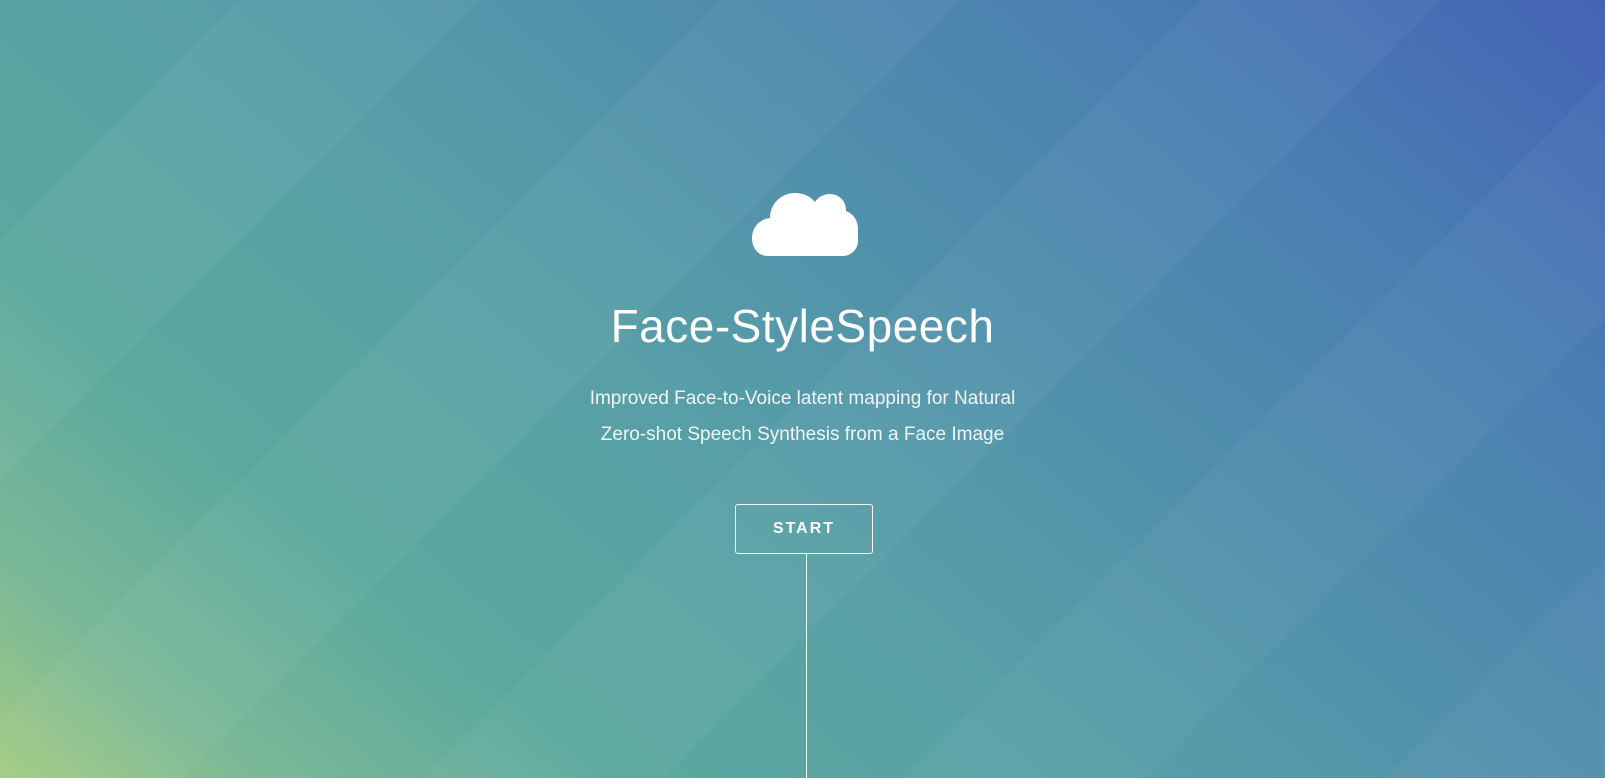 The width and height of the screenshot is (1605, 778). I want to click on page-title: Face-StyleSpeech, so click(802, 326).